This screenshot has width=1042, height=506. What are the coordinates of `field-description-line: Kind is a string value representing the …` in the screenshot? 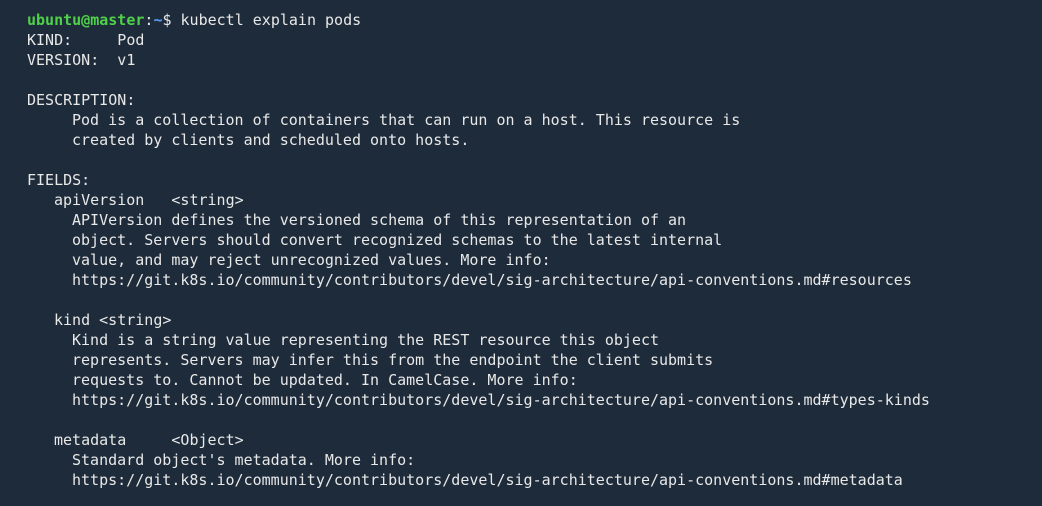 It's located at (365, 340).